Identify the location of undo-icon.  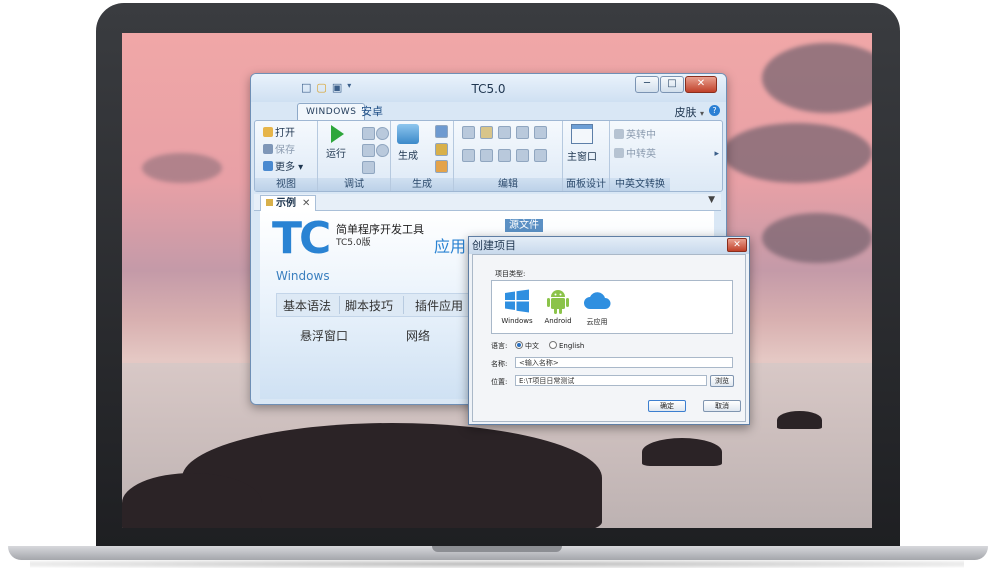
(468, 155).